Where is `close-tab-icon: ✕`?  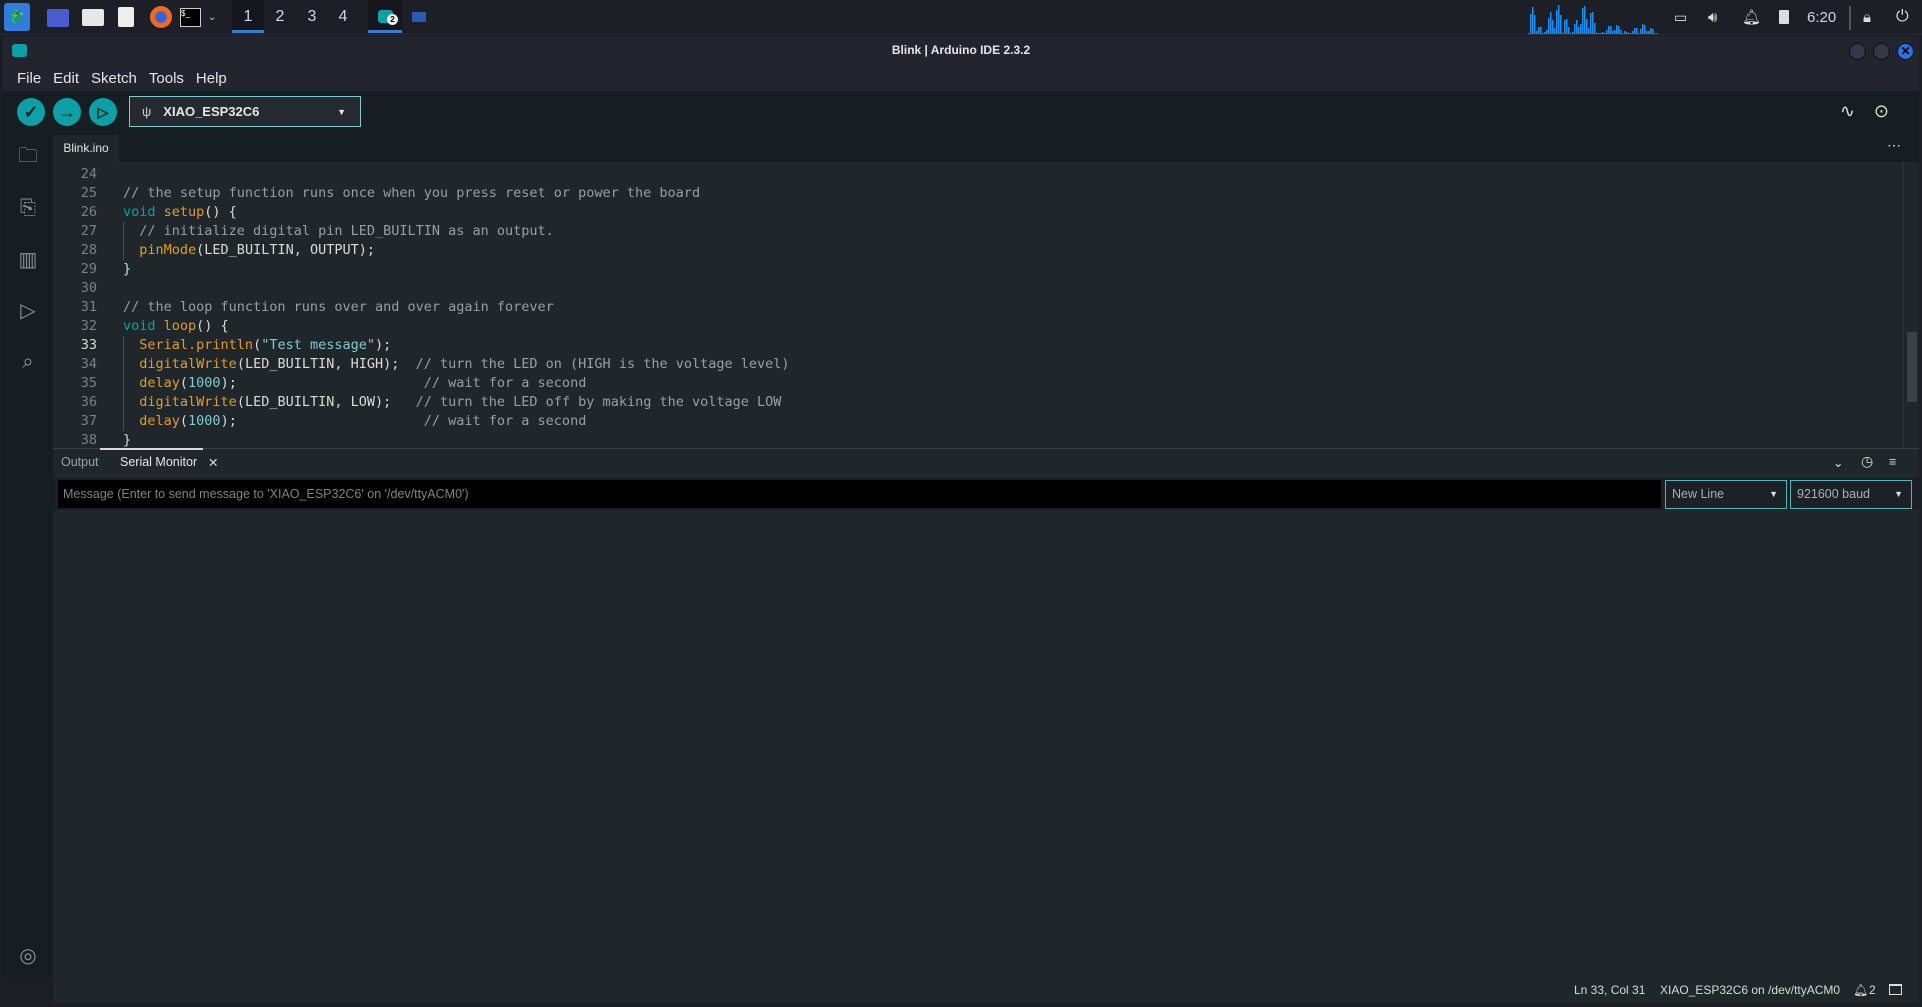 close-tab-icon: ✕ is located at coordinates (213, 462).